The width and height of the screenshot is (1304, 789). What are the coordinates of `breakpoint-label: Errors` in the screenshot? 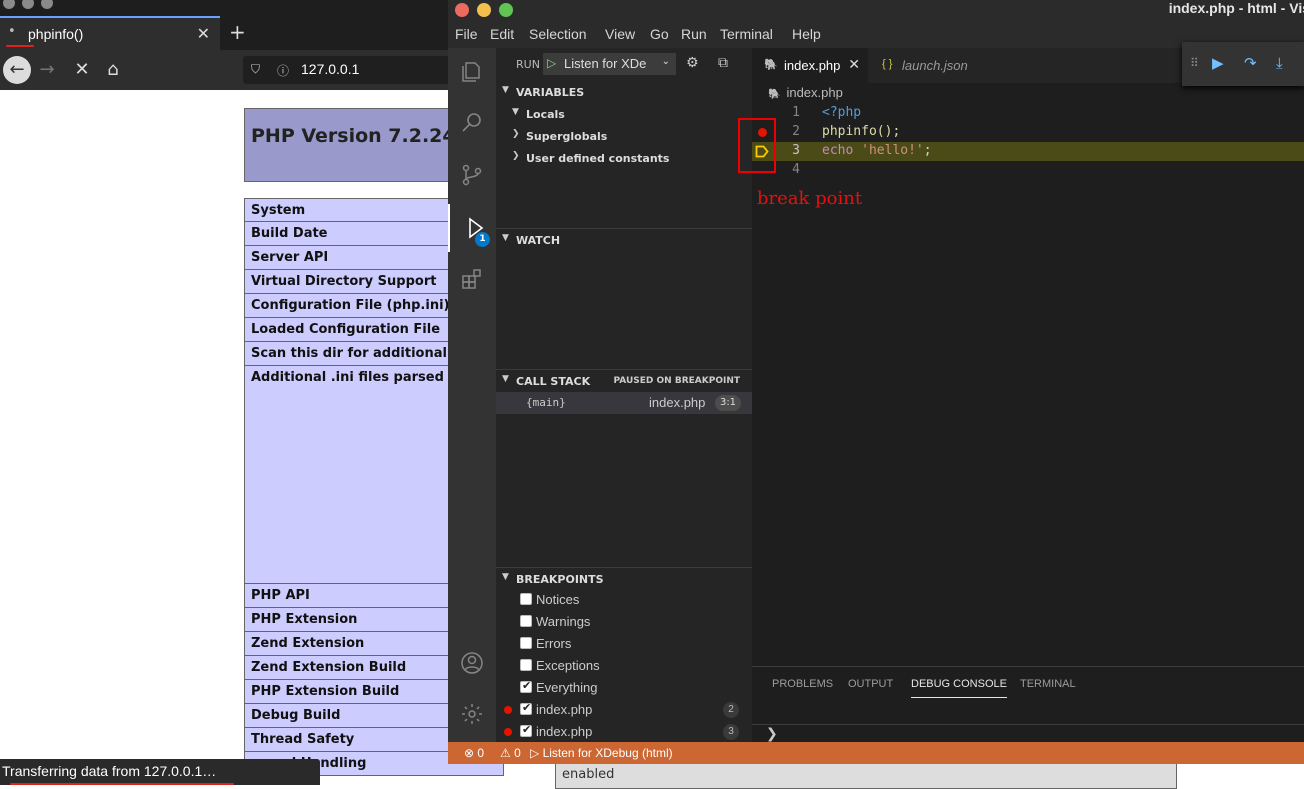 It's located at (554, 643).